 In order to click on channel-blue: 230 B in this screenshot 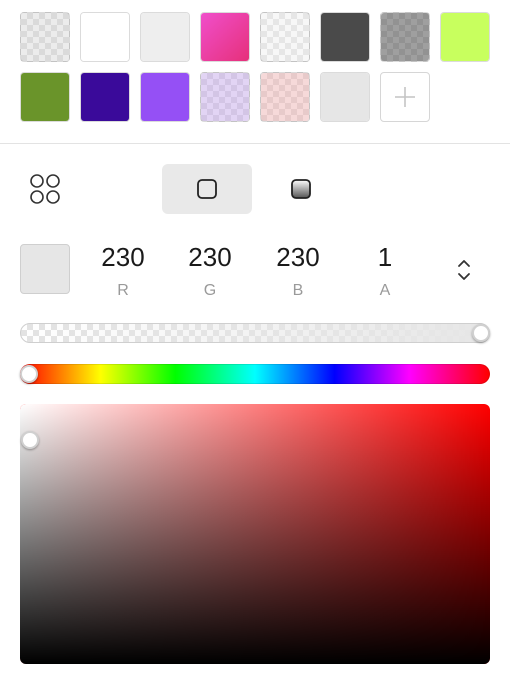, I will do `click(298, 270)`.